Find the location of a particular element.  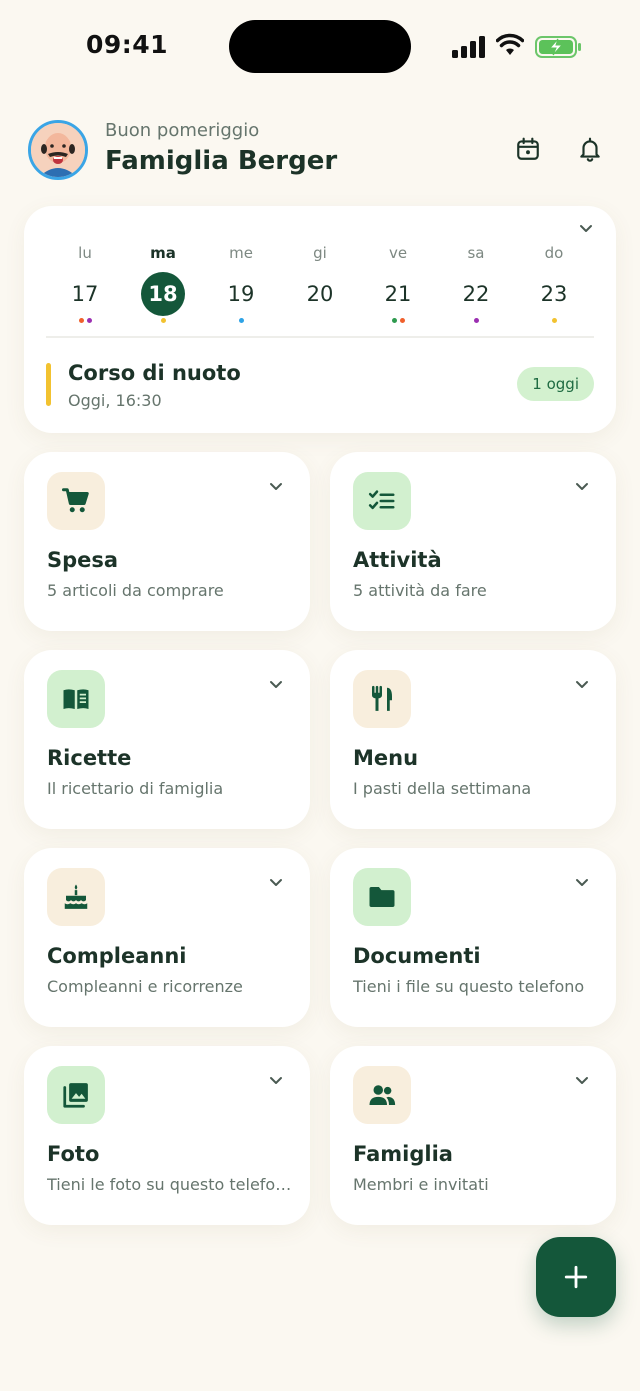

status-time: 09:41 is located at coordinates (127, 44).